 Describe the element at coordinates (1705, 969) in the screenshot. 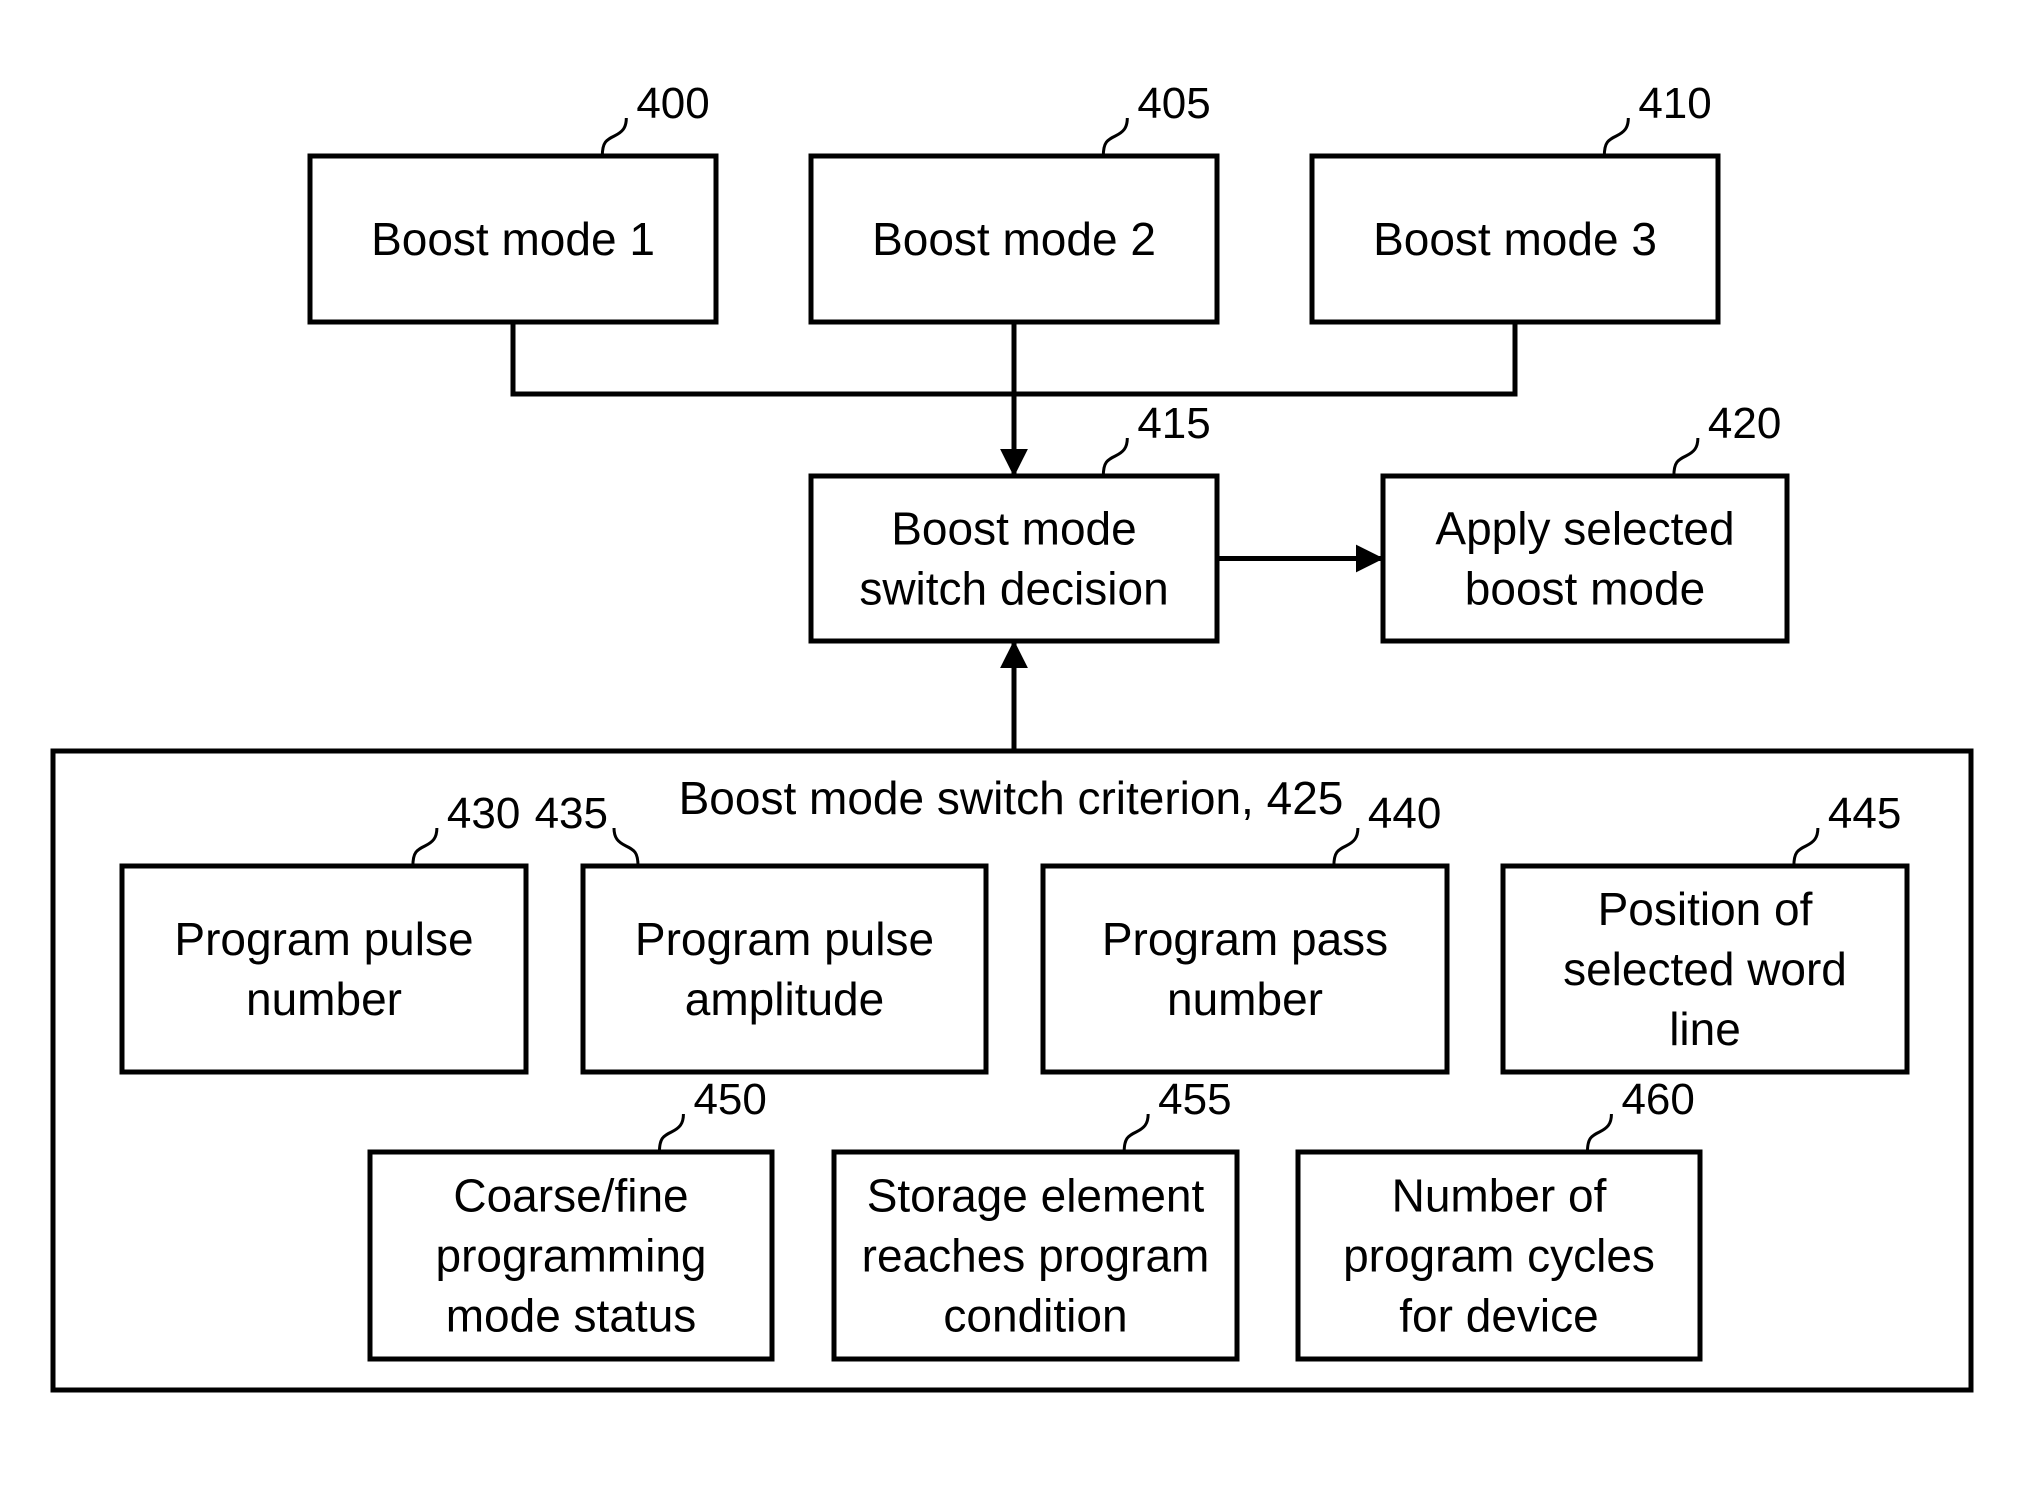

I see `node-label-line: selected word` at that location.